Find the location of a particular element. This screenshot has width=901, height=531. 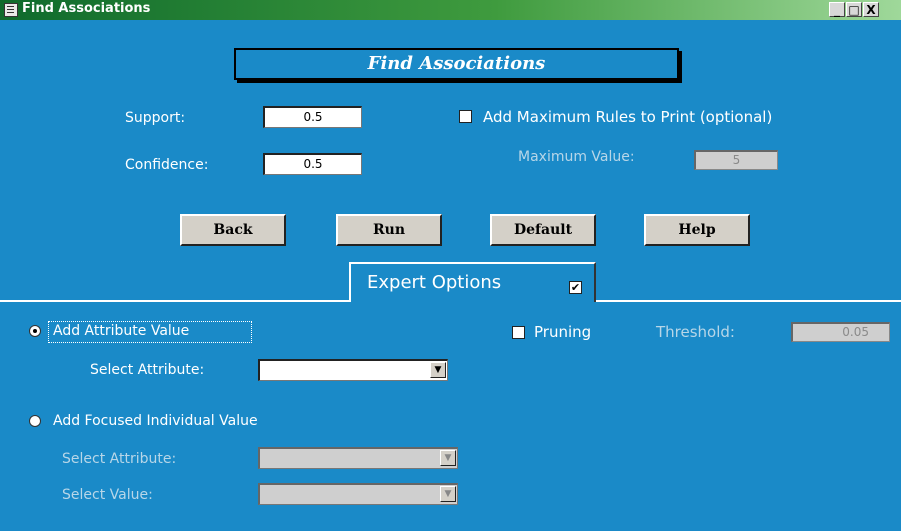

support-input: 0.5 is located at coordinates (312, 117).